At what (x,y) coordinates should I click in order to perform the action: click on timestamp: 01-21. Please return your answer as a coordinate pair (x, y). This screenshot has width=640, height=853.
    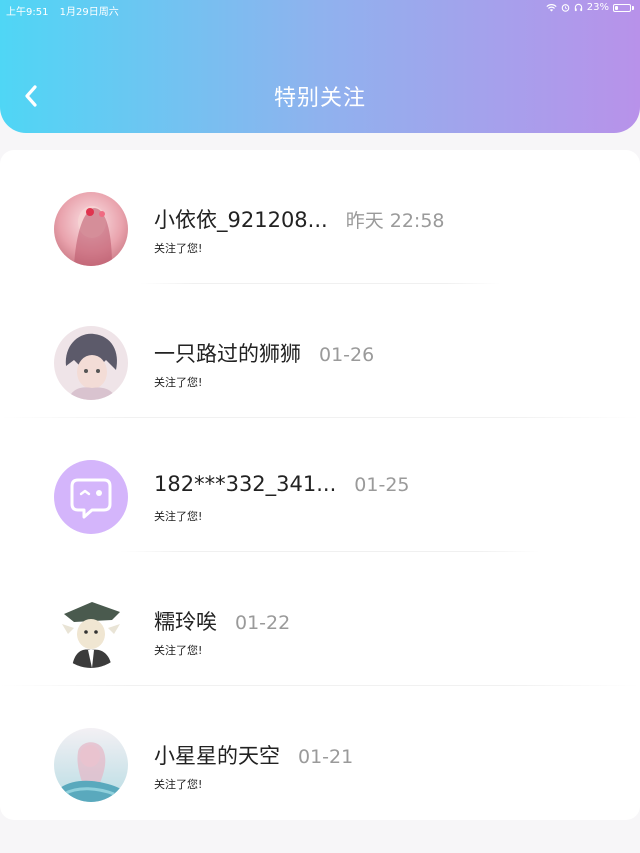
    Looking at the image, I should click on (326, 757).